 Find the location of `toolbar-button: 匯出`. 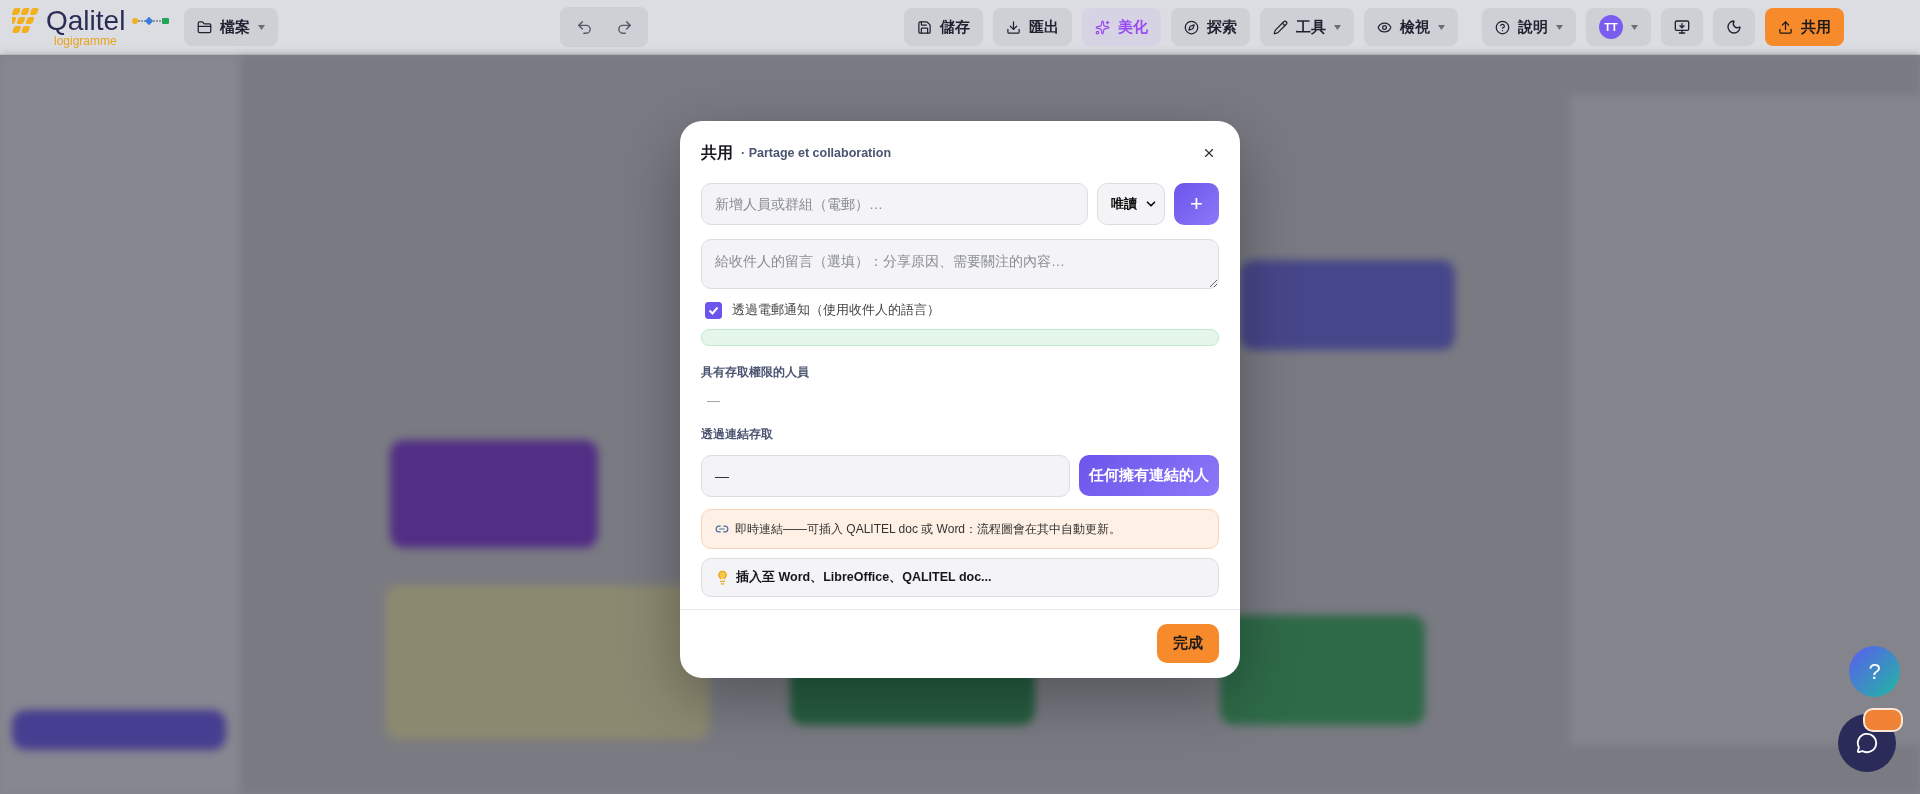

toolbar-button: 匯出 is located at coordinates (1032, 27).